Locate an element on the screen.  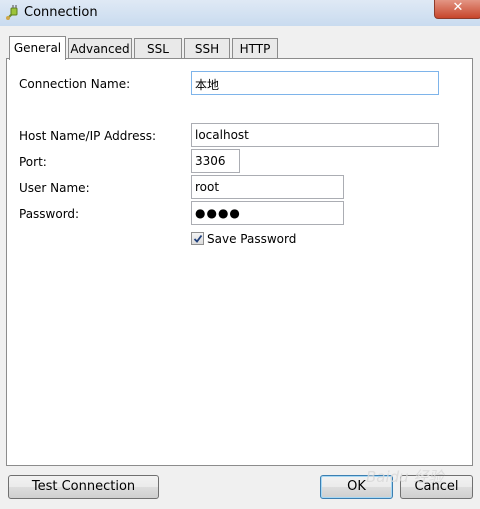
port-label: Port: is located at coordinates (33, 162).